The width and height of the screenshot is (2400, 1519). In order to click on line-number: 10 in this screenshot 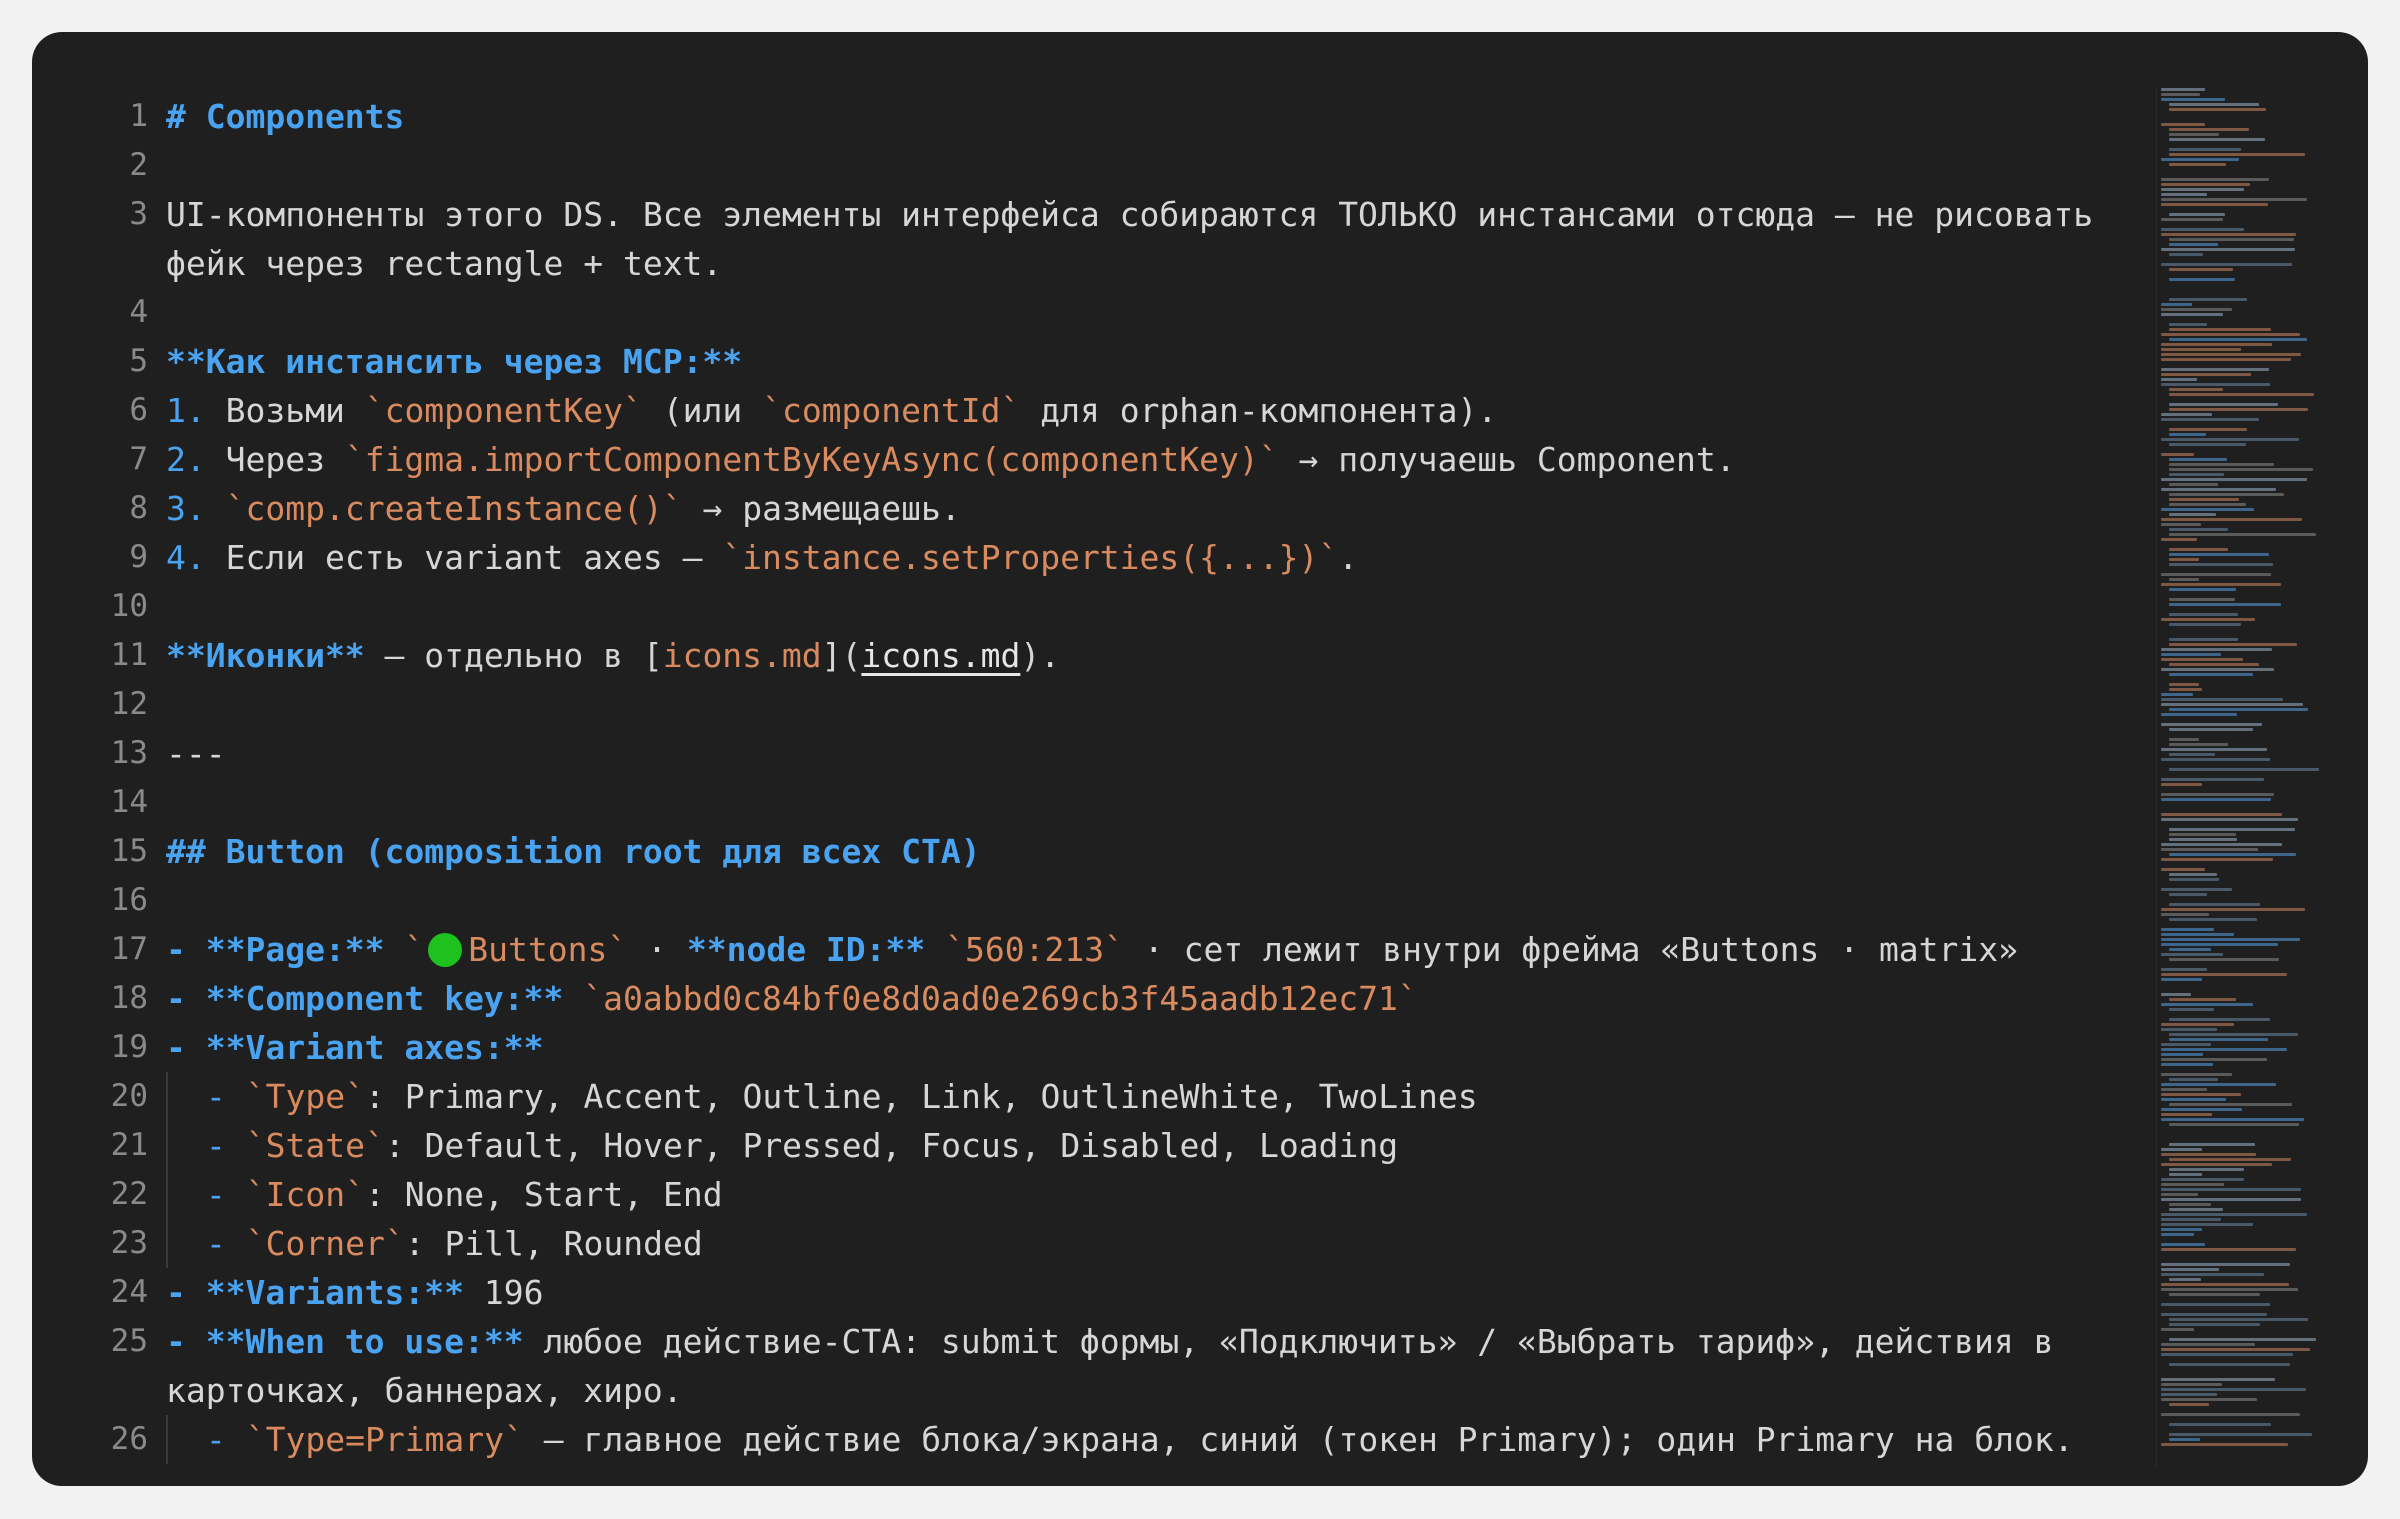, I will do `click(129, 606)`.